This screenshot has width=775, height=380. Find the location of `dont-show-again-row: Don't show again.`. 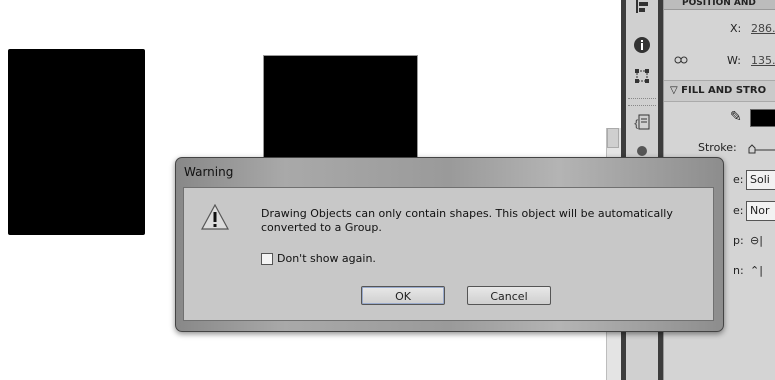

dont-show-again-row: Don't show again. is located at coordinates (318, 258).